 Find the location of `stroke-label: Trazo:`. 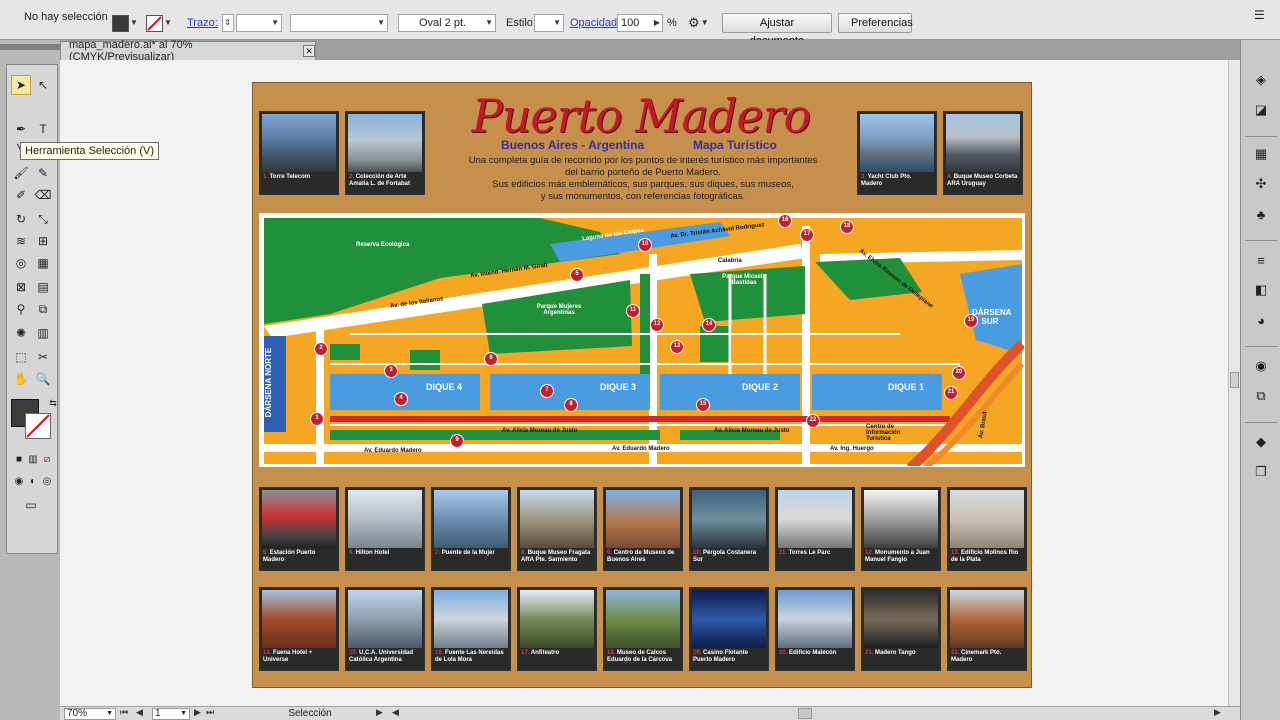

stroke-label: Trazo: is located at coordinates (202, 23).